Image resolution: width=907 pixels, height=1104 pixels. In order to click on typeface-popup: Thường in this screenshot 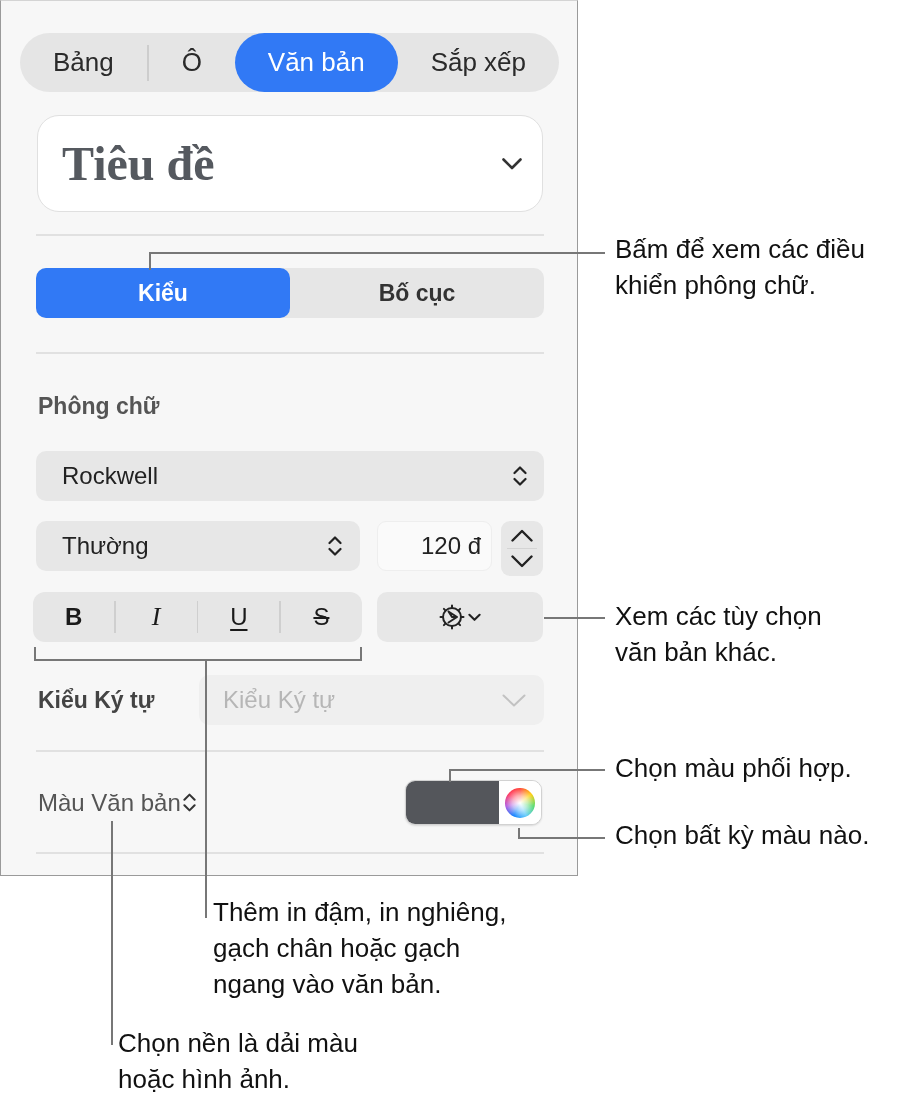, I will do `click(198, 546)`.